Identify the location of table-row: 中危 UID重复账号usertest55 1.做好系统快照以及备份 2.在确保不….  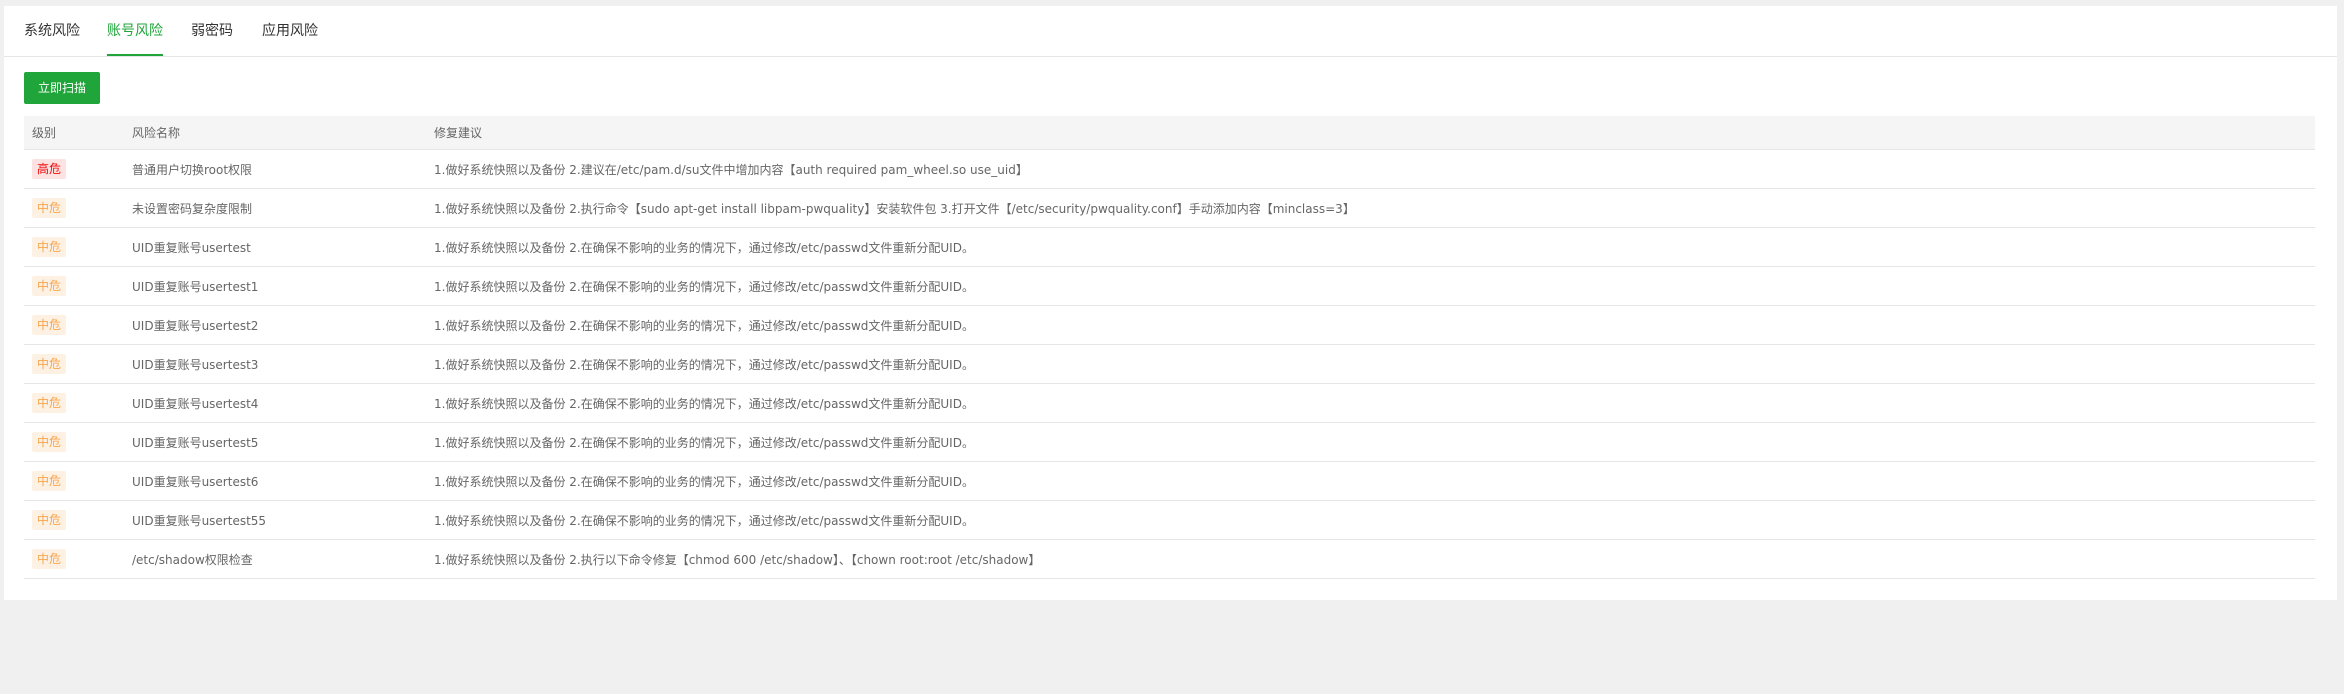
(1169, 520).